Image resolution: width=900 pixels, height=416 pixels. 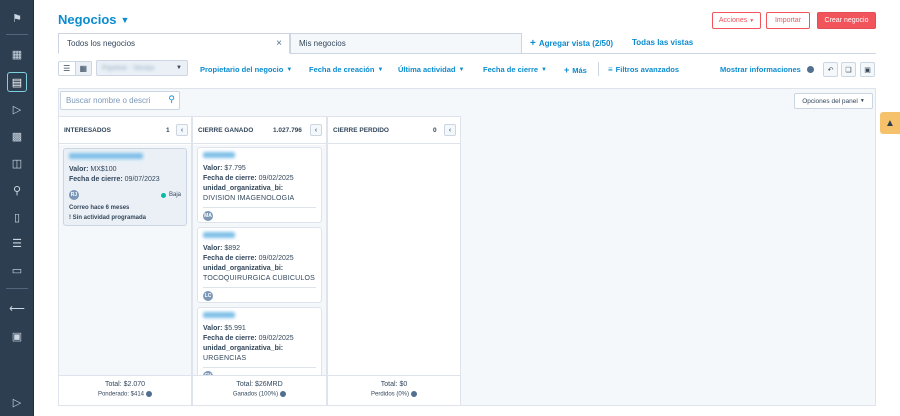 I want to click on import-button: Importar, so click(x=788, y=20).